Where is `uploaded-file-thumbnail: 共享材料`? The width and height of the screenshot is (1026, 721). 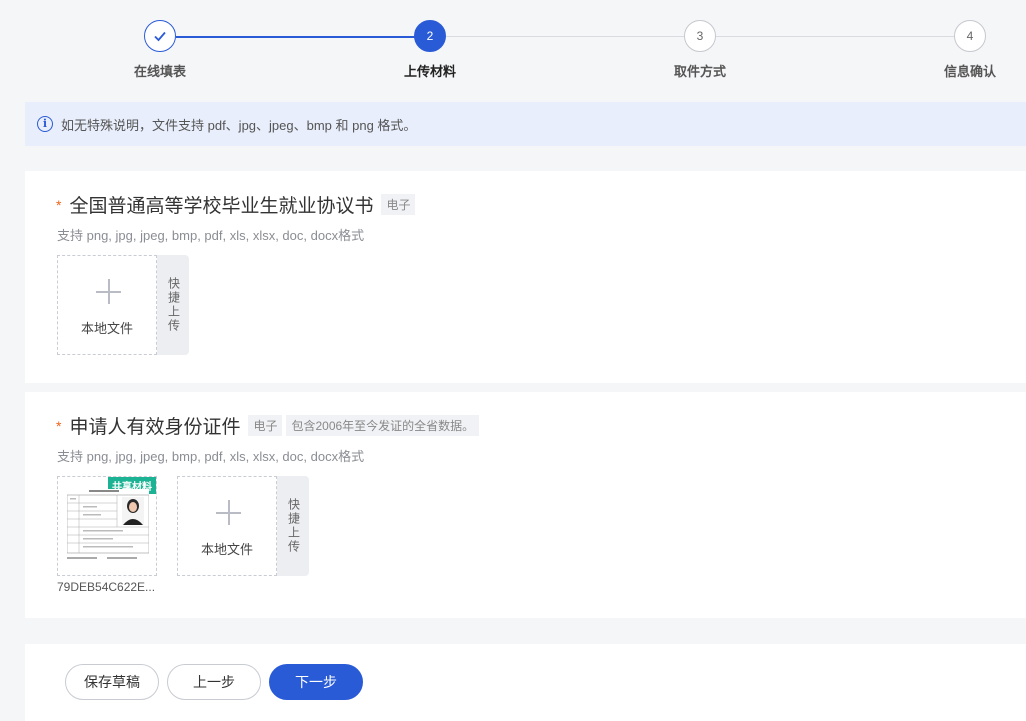
uploaded-file-thumbnail: 共享材料 is located at coordinates (107, 526).